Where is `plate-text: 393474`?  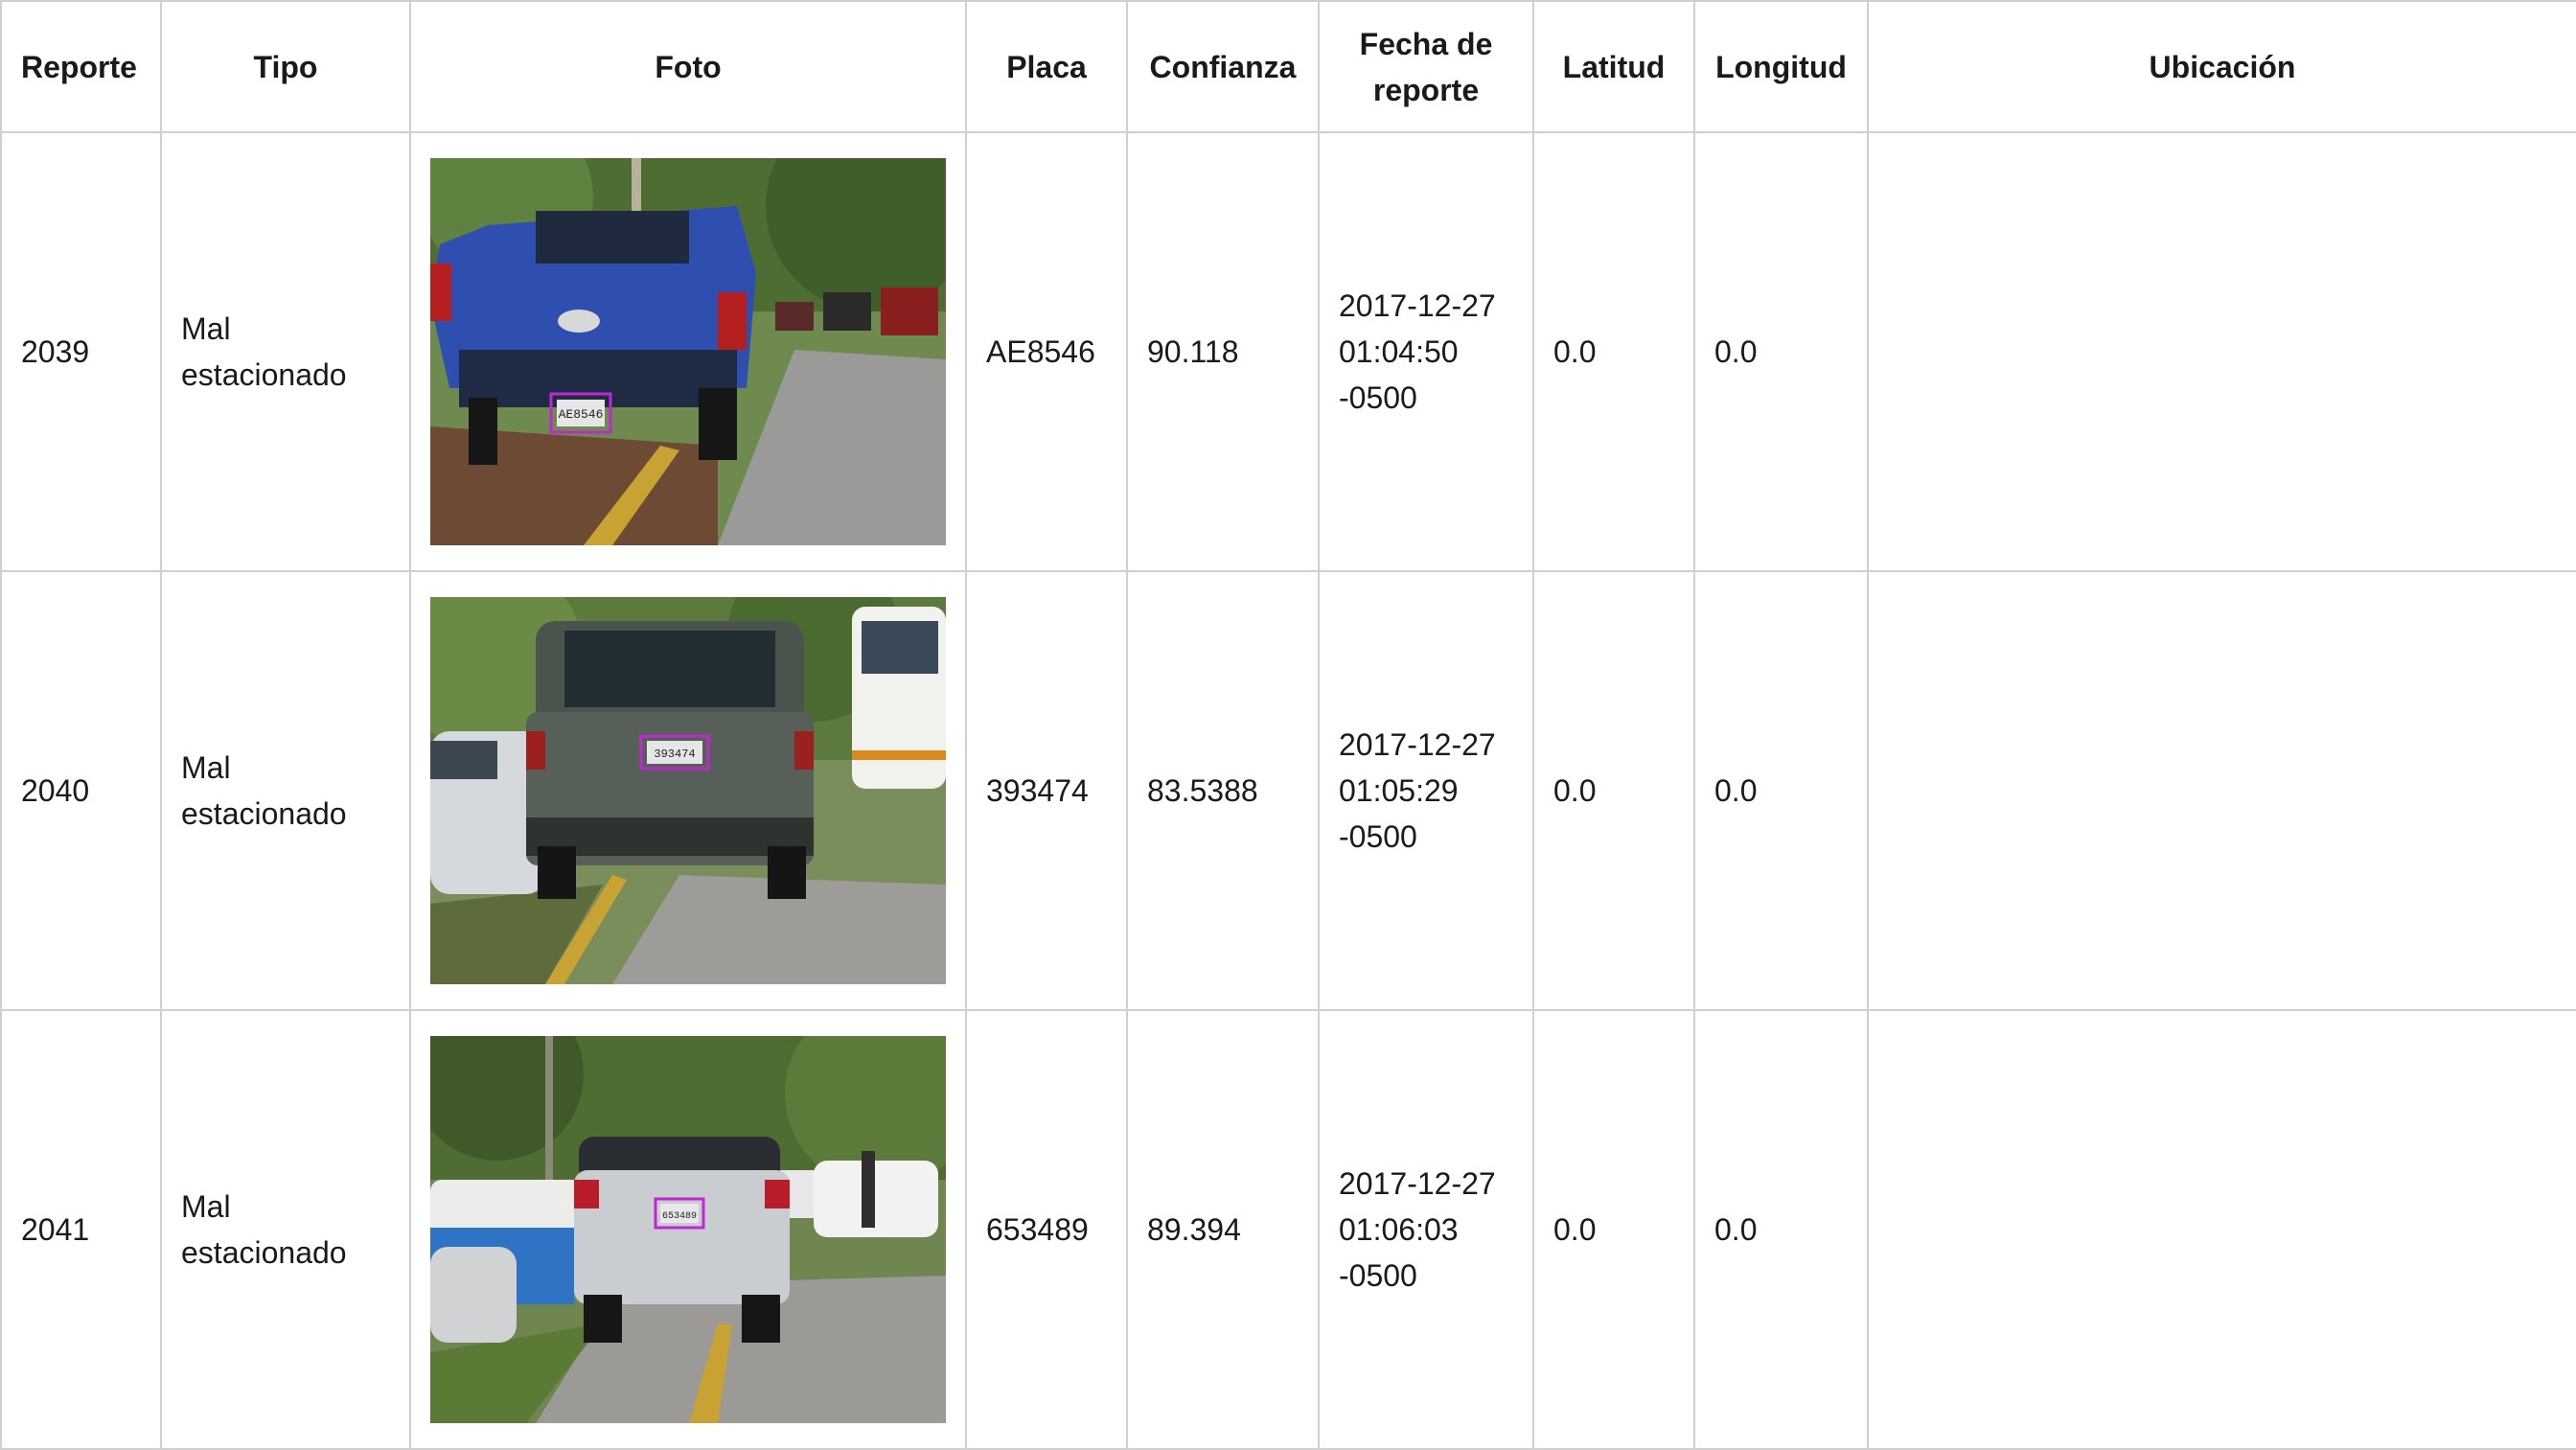 plate-text: 393474 is located at coordinates (674, 754).